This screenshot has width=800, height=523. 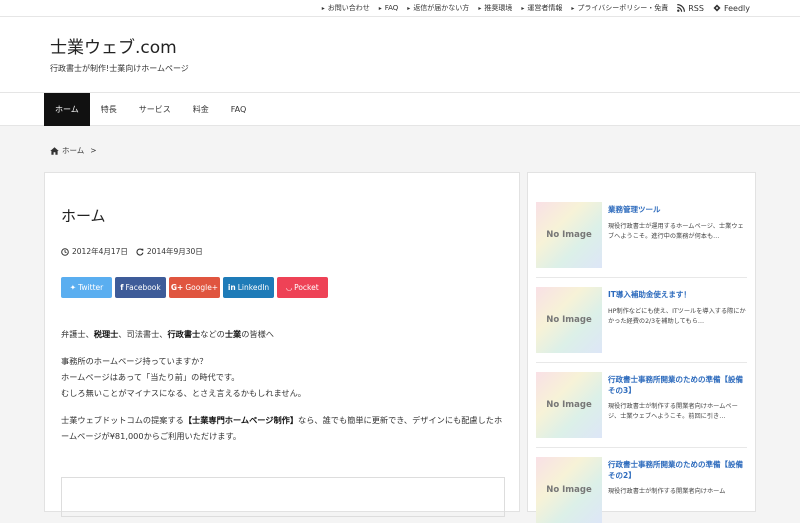 What do you see at coordinates (140, 252) in the screenshot?
I see `refresh-icon` at bounding box center [140, 252].